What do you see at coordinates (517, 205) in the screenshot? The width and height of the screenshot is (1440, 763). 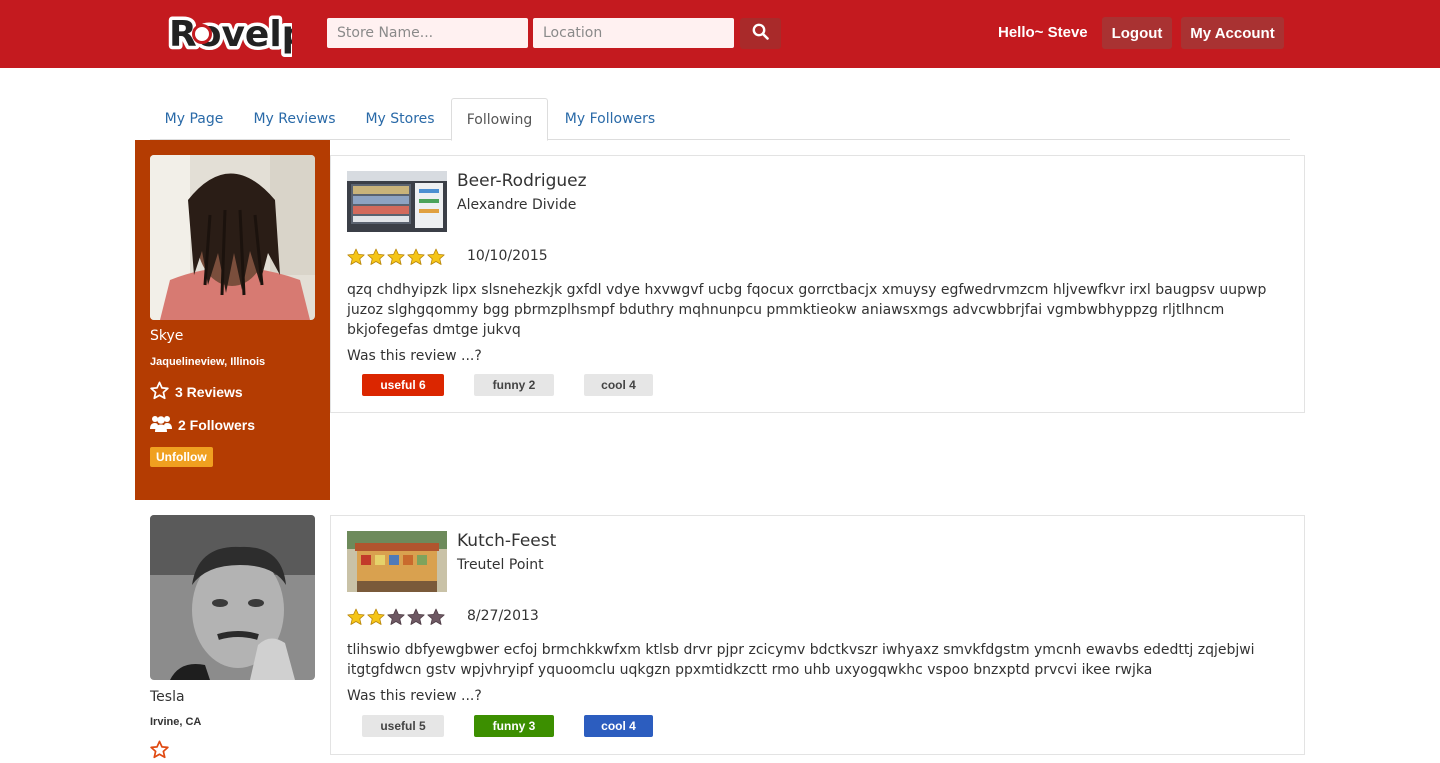 I see `store-location: Alexandre Divide` at bounding box center [517, 205].